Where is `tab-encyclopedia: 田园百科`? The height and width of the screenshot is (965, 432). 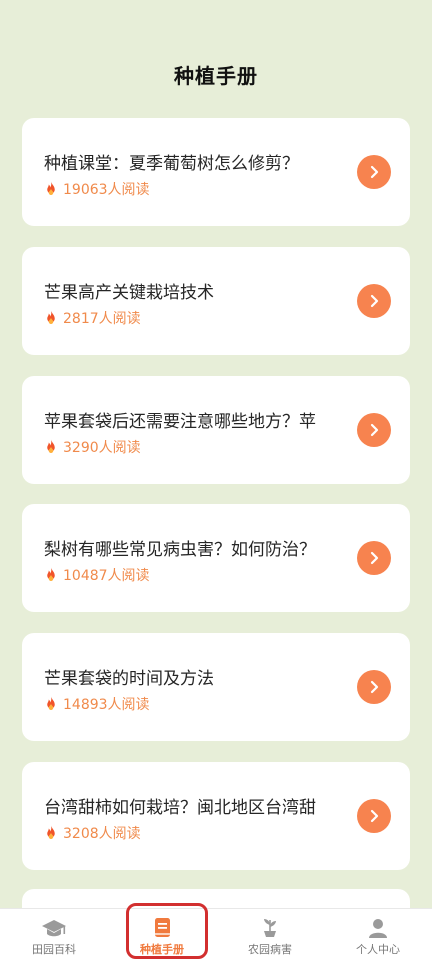
tab-encyclopedia: 田园百科 is located at coordinates (54, 937).